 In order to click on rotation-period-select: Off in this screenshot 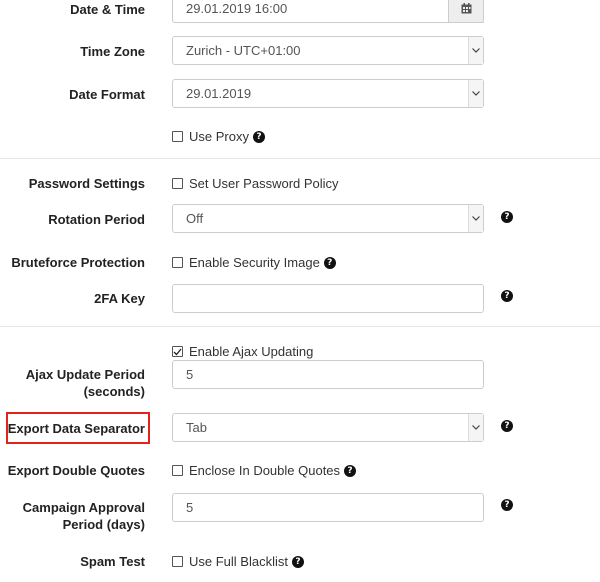, I will do `click(328, 218)`.